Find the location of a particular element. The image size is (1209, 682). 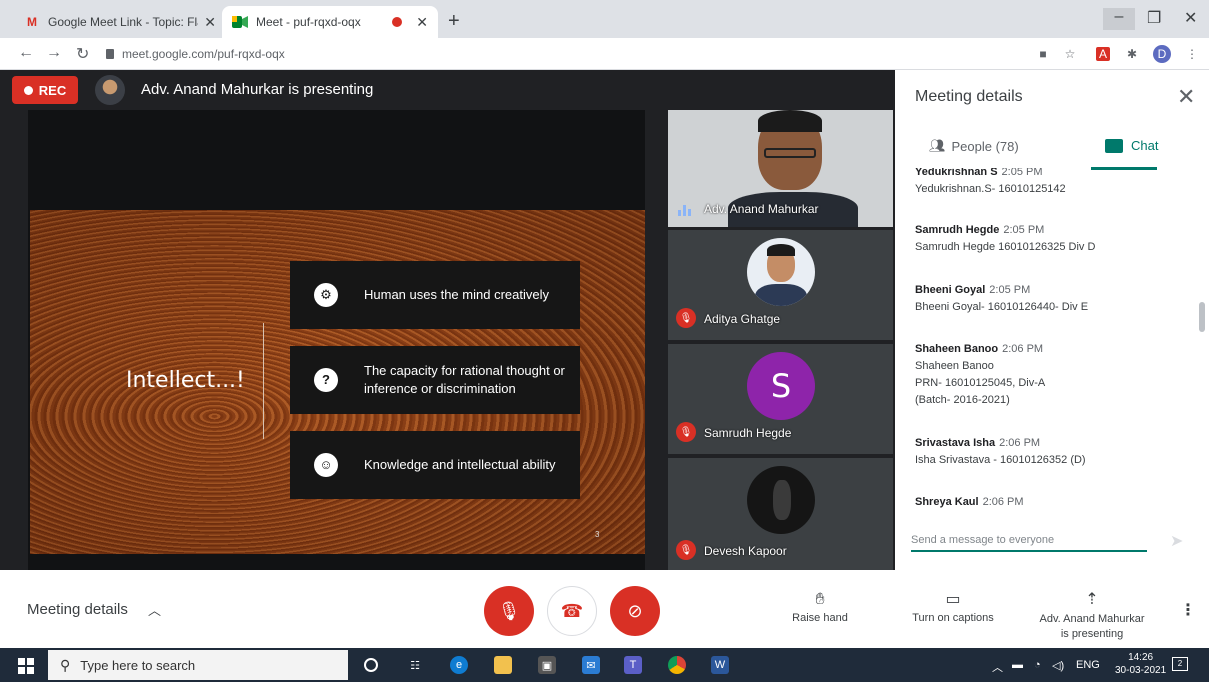

menu-kebab-icon: ⋮ is located at coordinates (1192, 54).